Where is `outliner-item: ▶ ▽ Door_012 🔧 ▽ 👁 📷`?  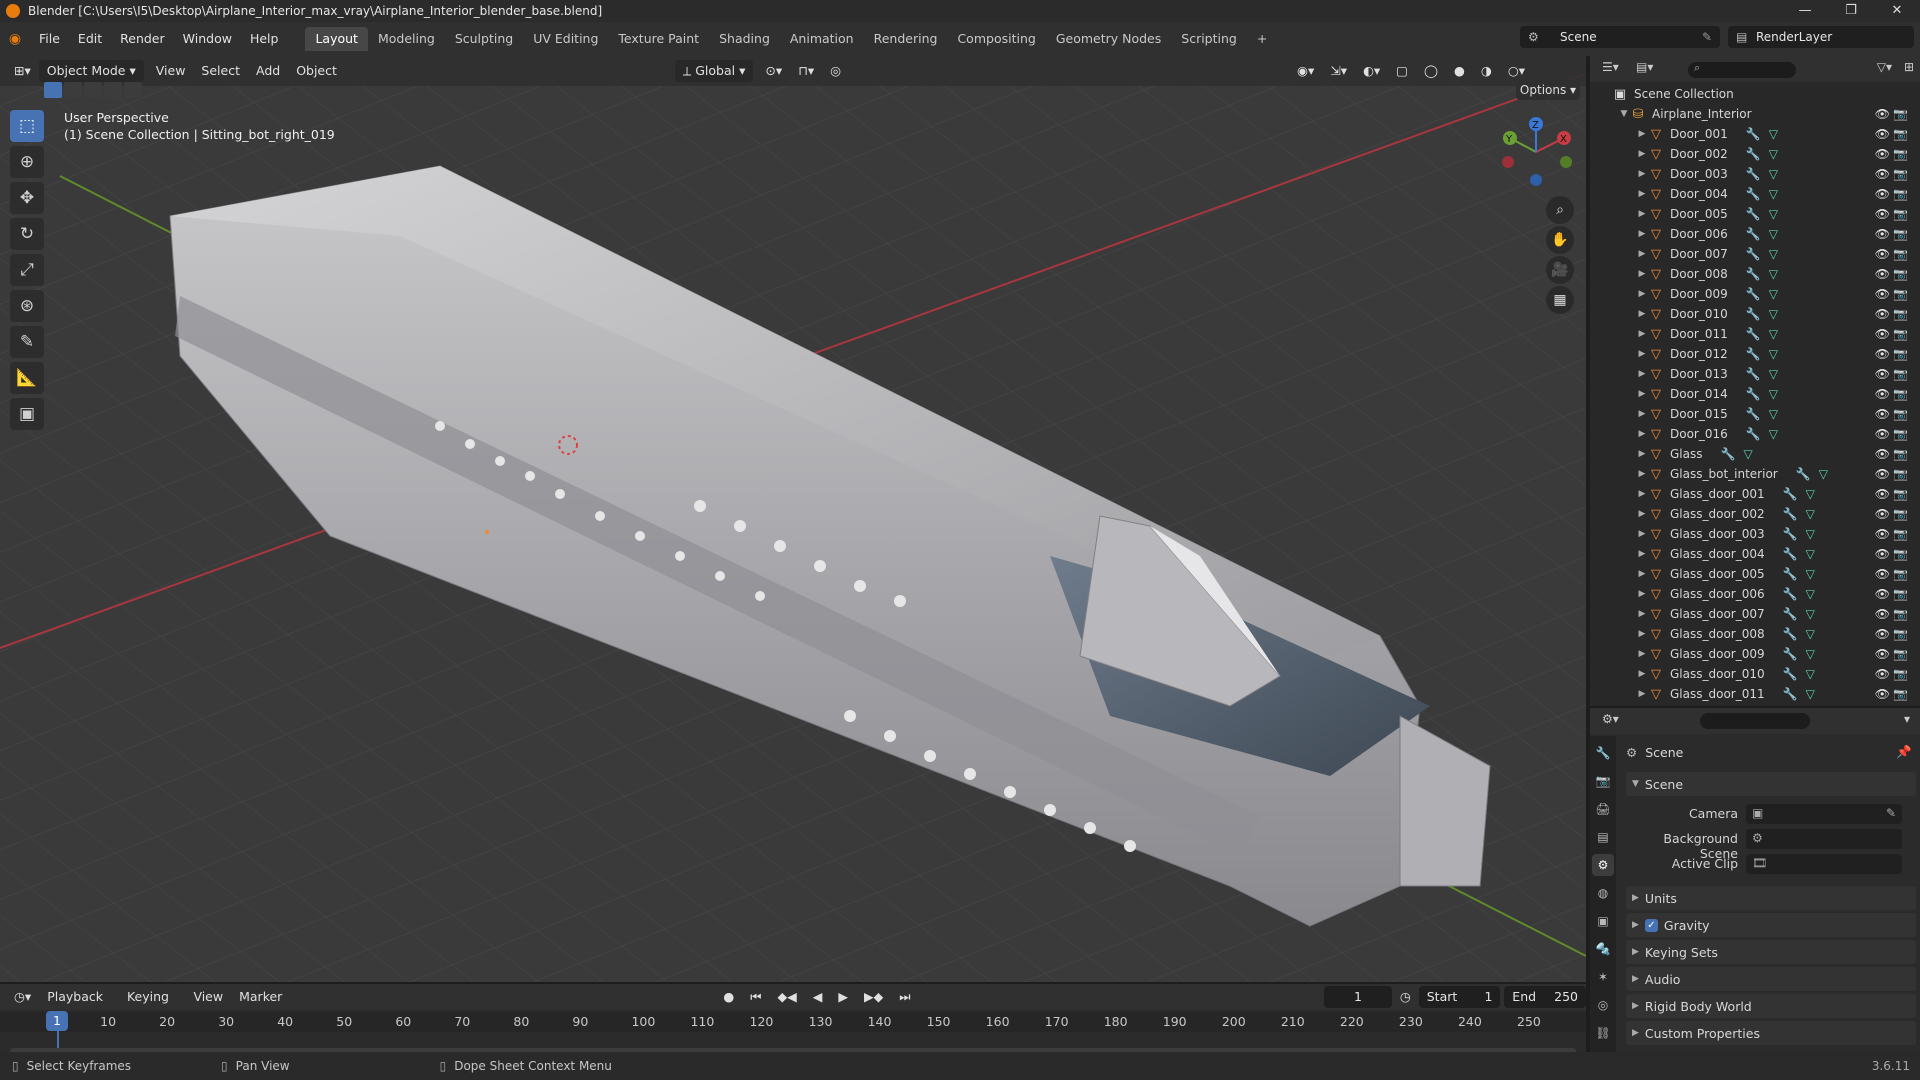 outliner-item: ▶ ▽ Door_012 🔧 ▽ 👁 📷 is located at coordinates (1755, 354).